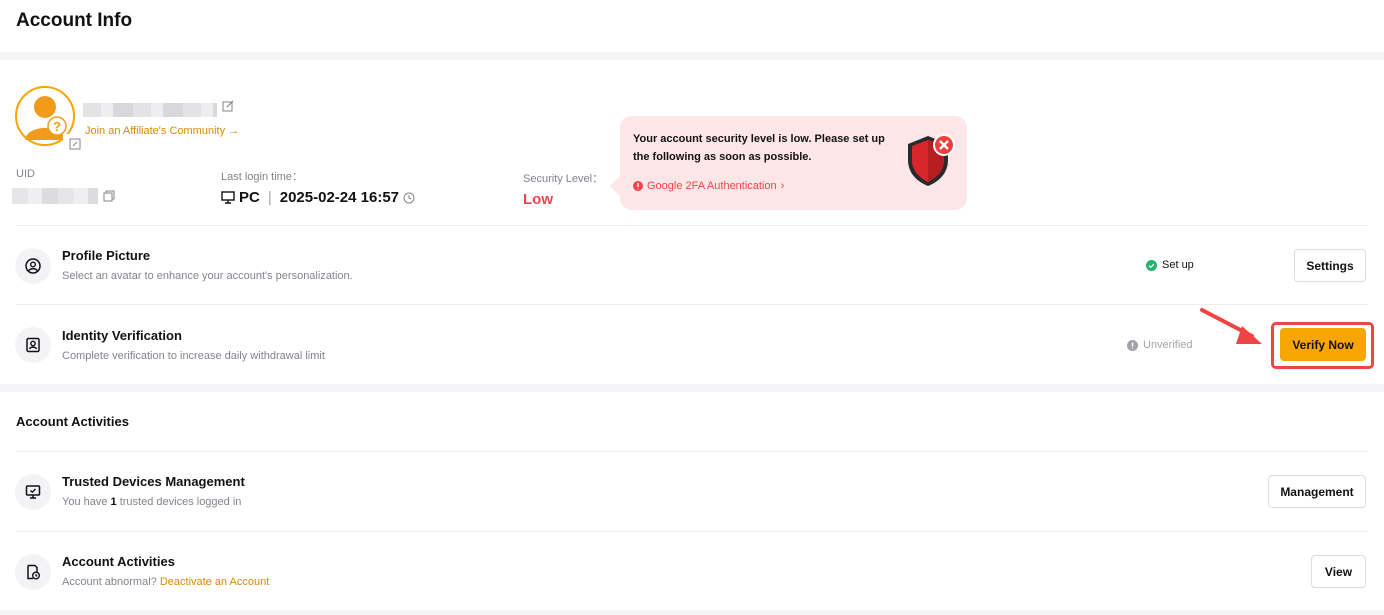 This screenshot has width=1384, height=615. What do you see at coordinates (339, 197) in the screenshot?
I see `login-time: 2025-02-24 16:57` at bounding box center [339, 197].